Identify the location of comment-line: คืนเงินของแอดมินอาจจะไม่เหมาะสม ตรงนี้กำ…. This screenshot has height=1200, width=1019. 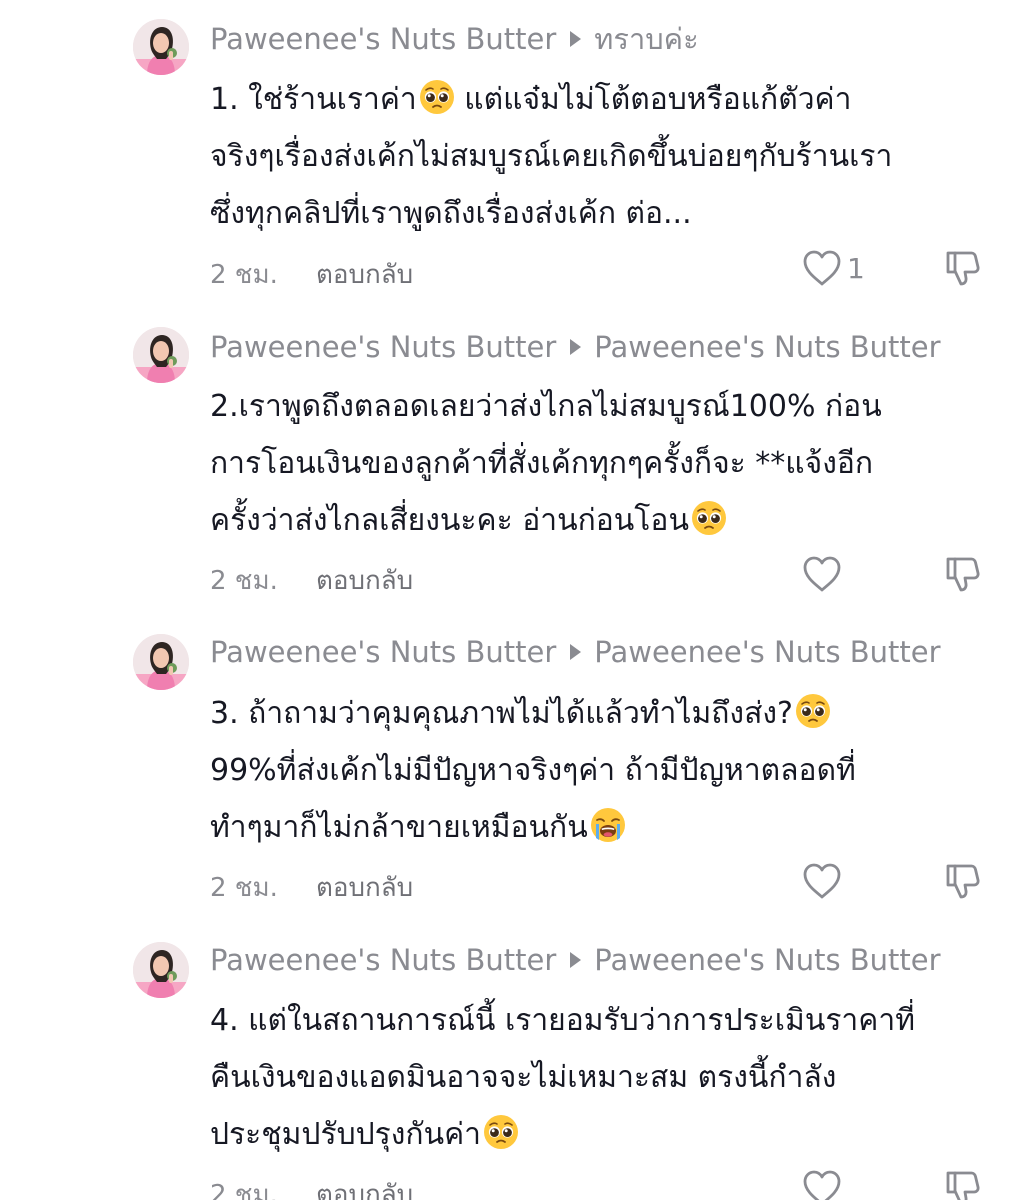
(523, 1077).